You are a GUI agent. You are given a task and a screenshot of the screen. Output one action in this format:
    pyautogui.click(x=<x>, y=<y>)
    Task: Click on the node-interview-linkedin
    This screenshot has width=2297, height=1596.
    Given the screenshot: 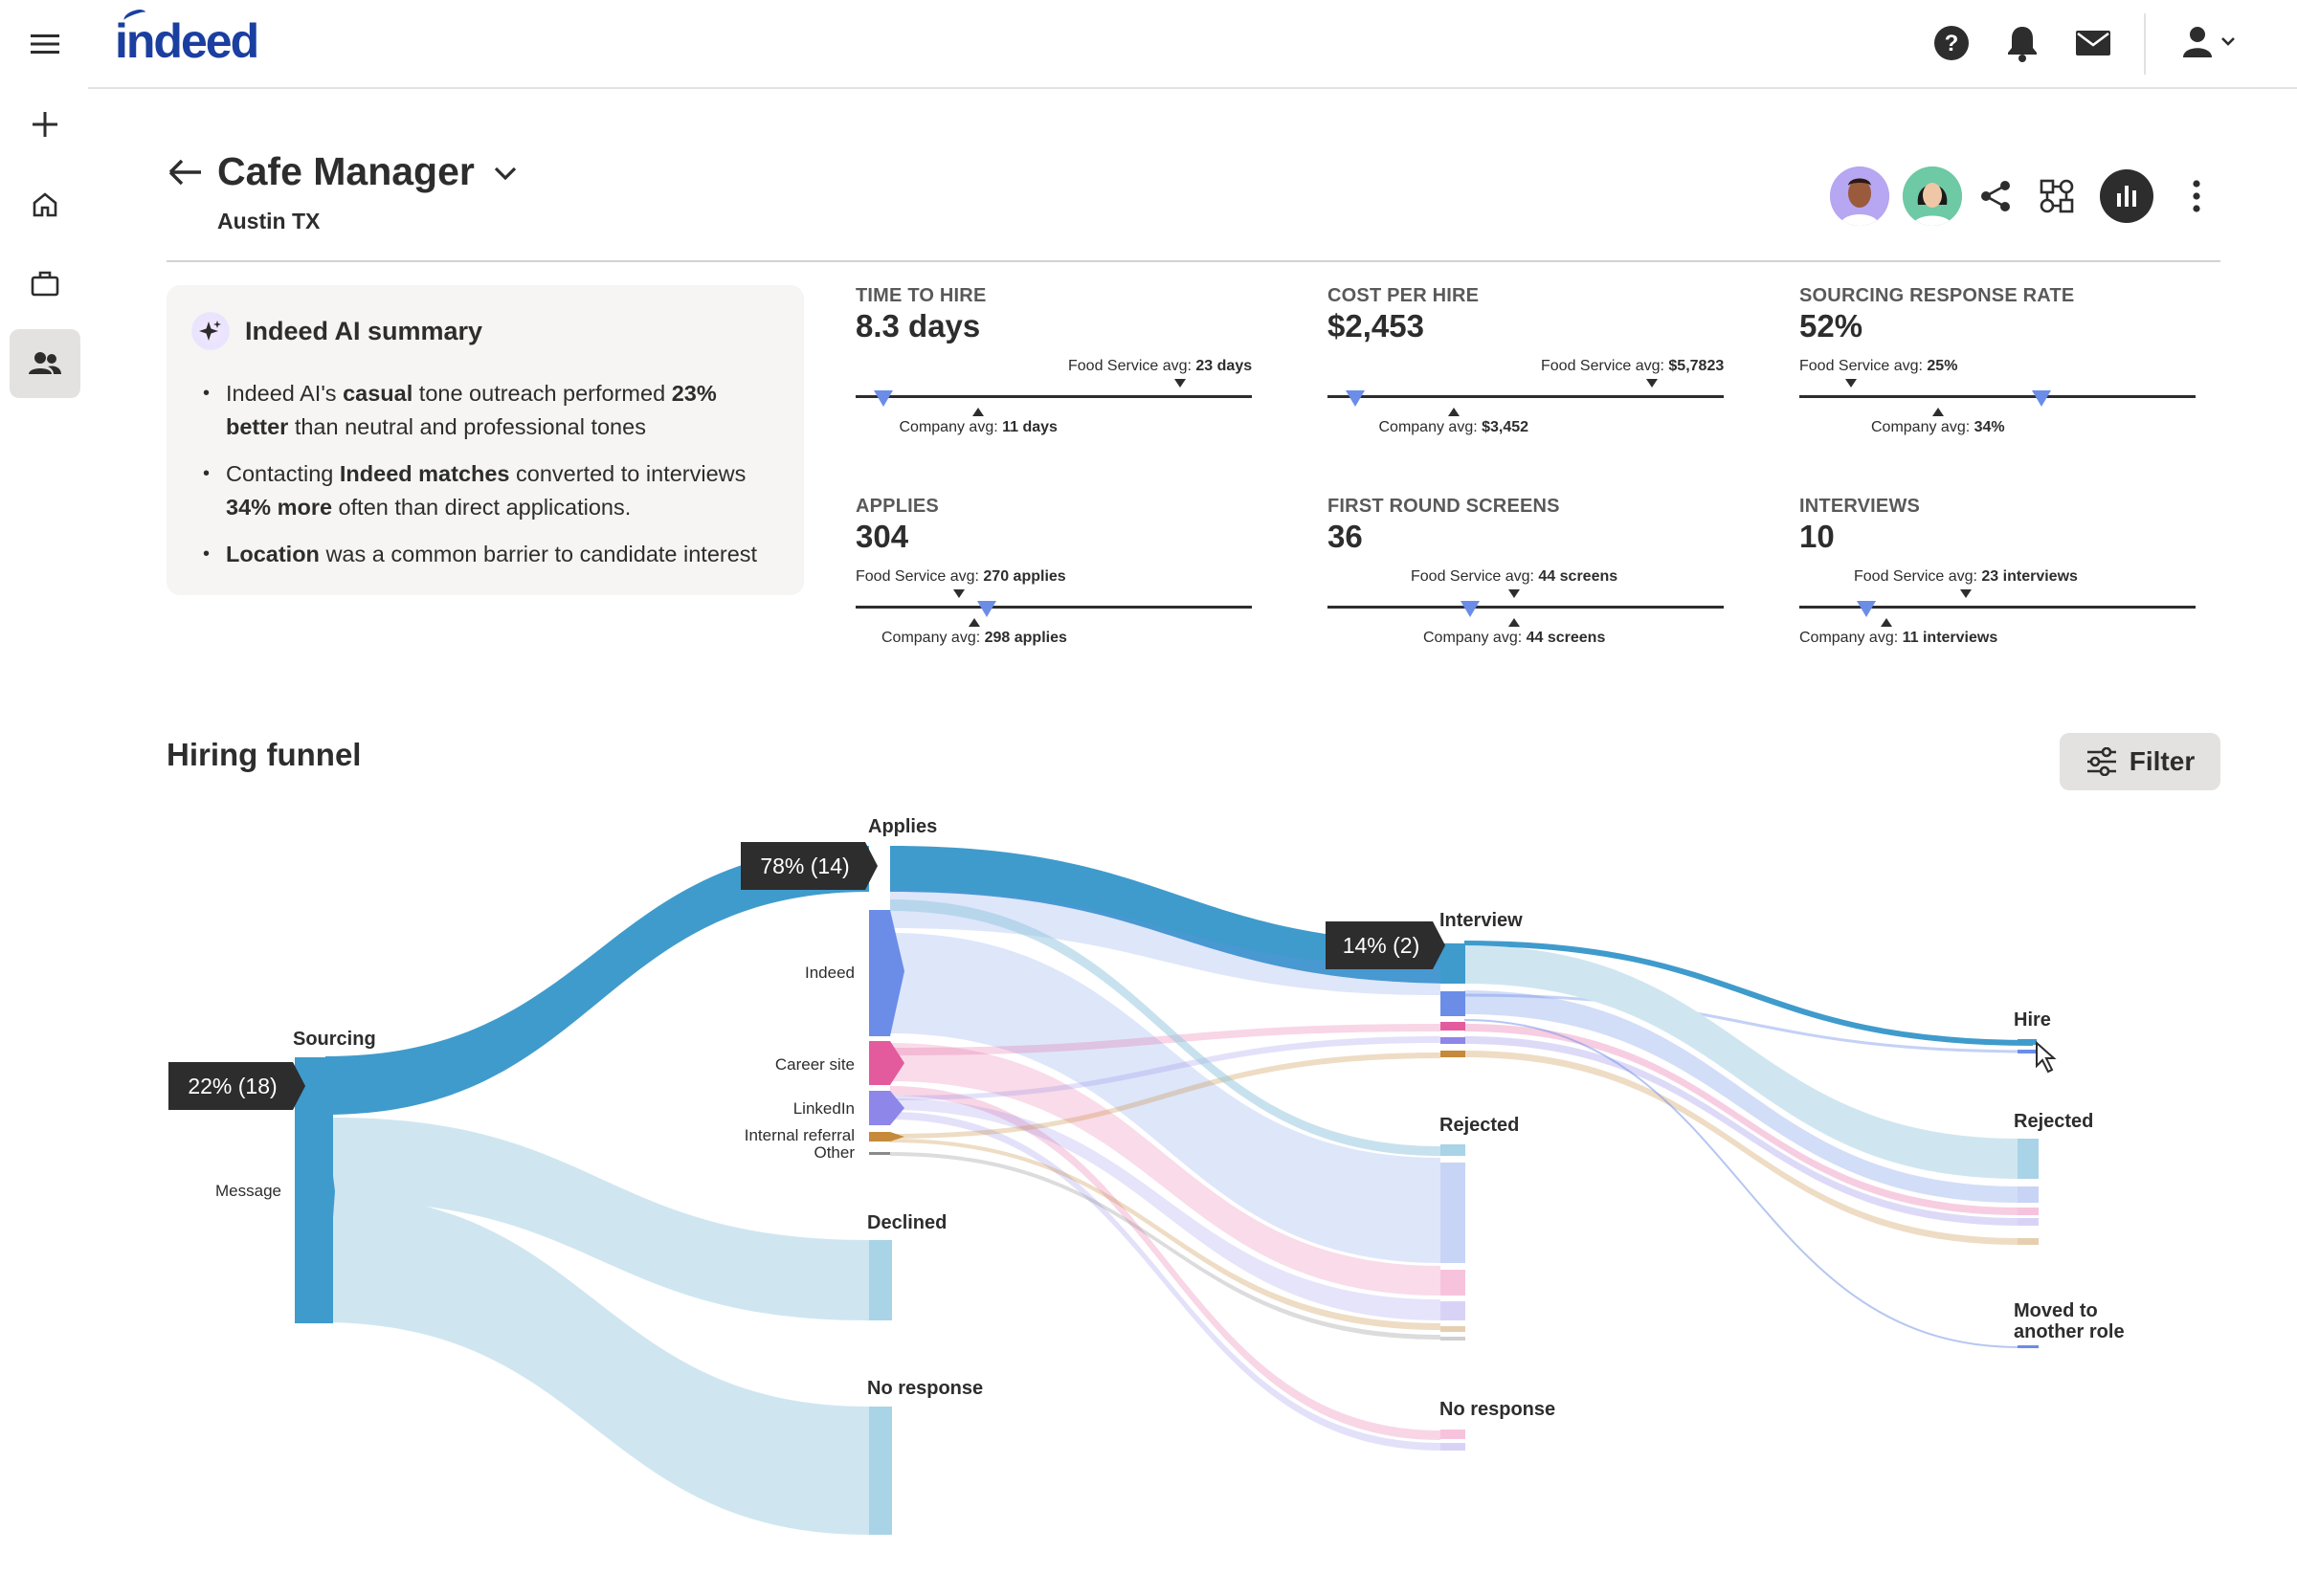 What is the action you would take?
    pyautogui.click(x=1452, y=1041)
    